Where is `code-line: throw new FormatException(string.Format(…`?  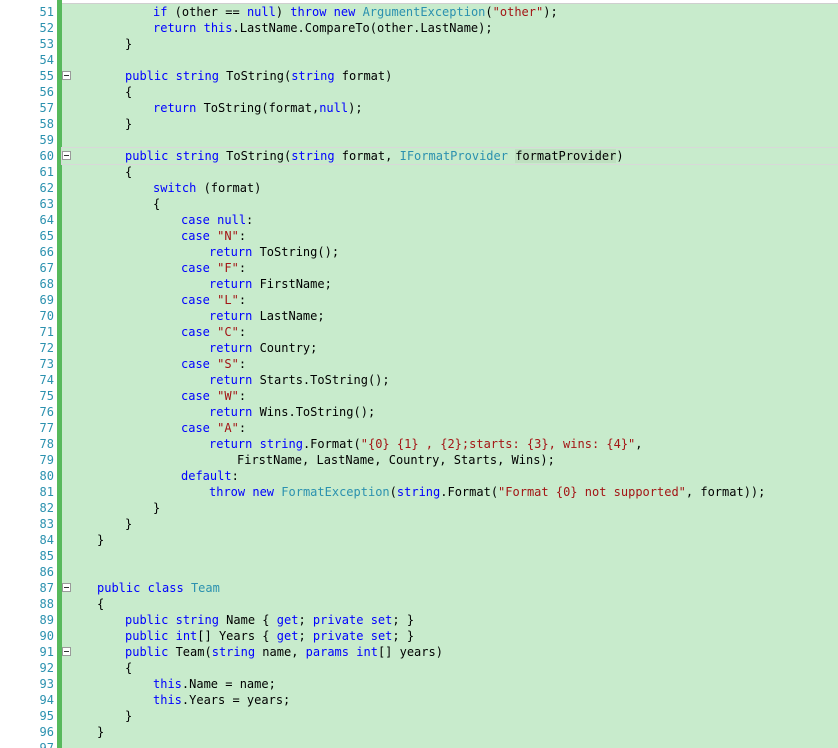
code-line: throw new FormatException(string.Format(… is located at coordinates (450, 492).